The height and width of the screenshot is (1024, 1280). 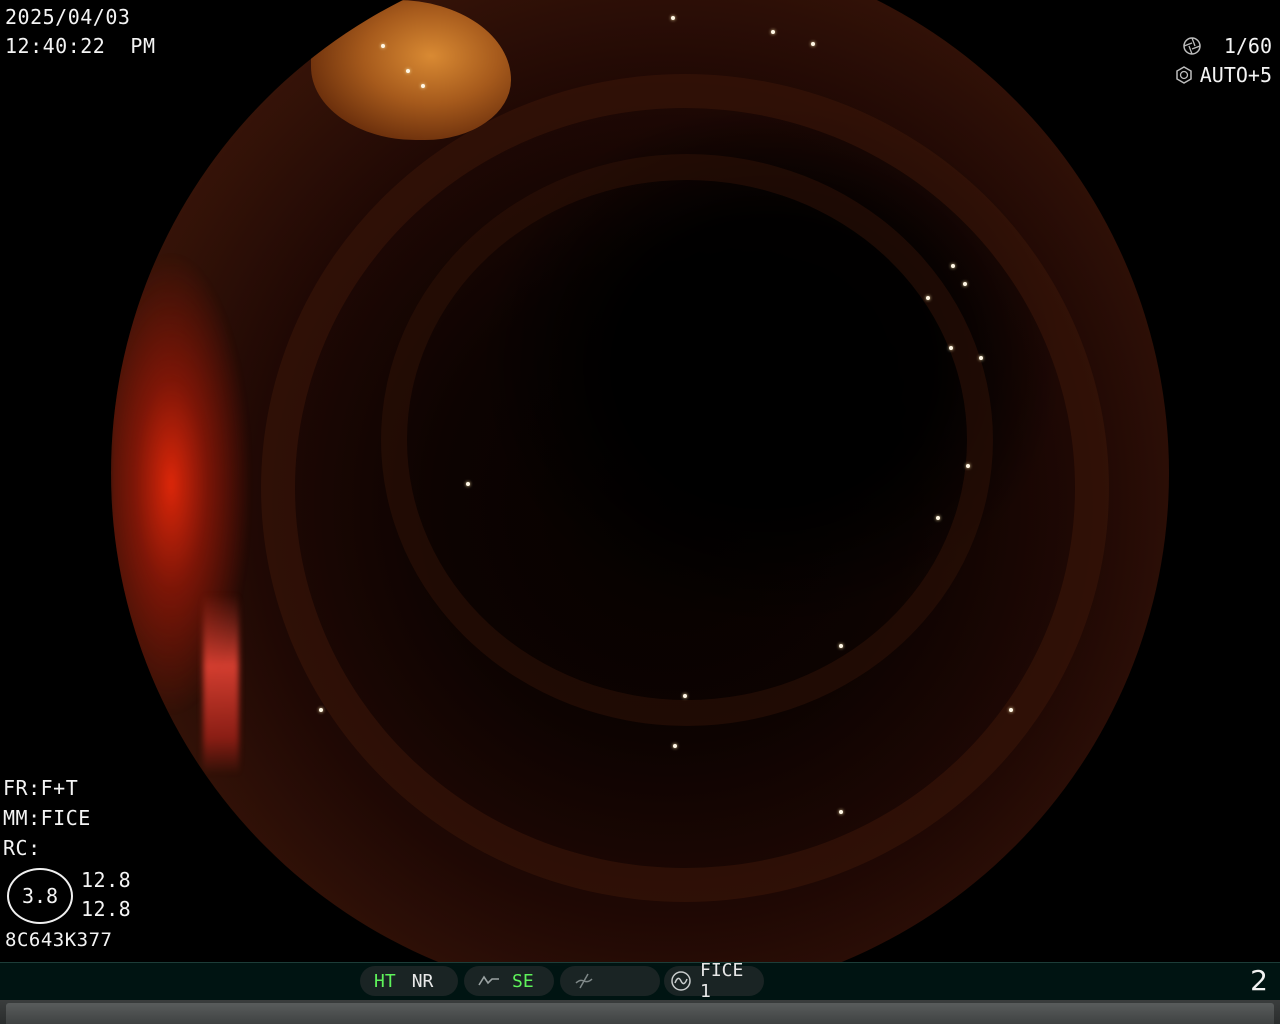 What do you see at coordinates (1192, 46) in the screenshot?
I see `aperture-icon` at bounding box center [1192, 46].